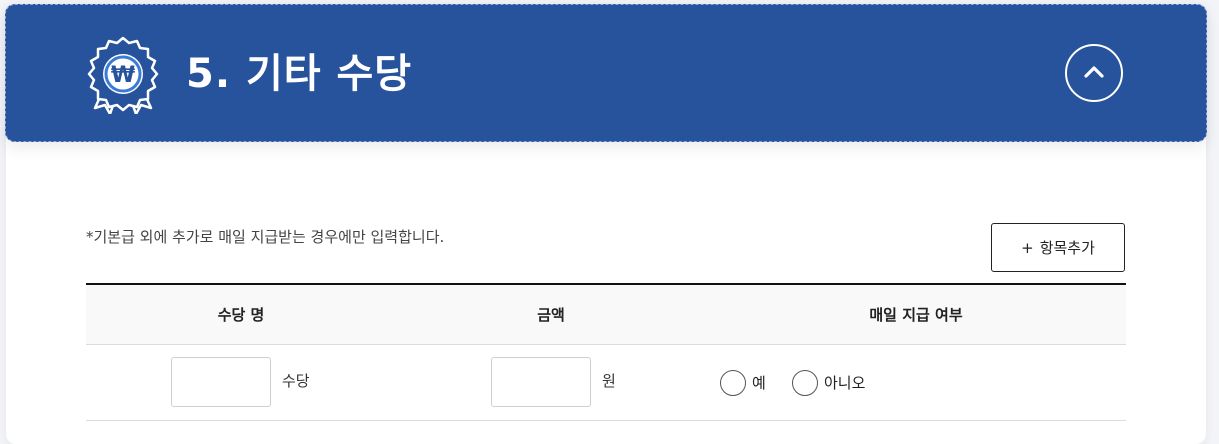 This screenshot has width=1219, height=444. I want to click on radio-yes-label: 예, so click(759, 382).